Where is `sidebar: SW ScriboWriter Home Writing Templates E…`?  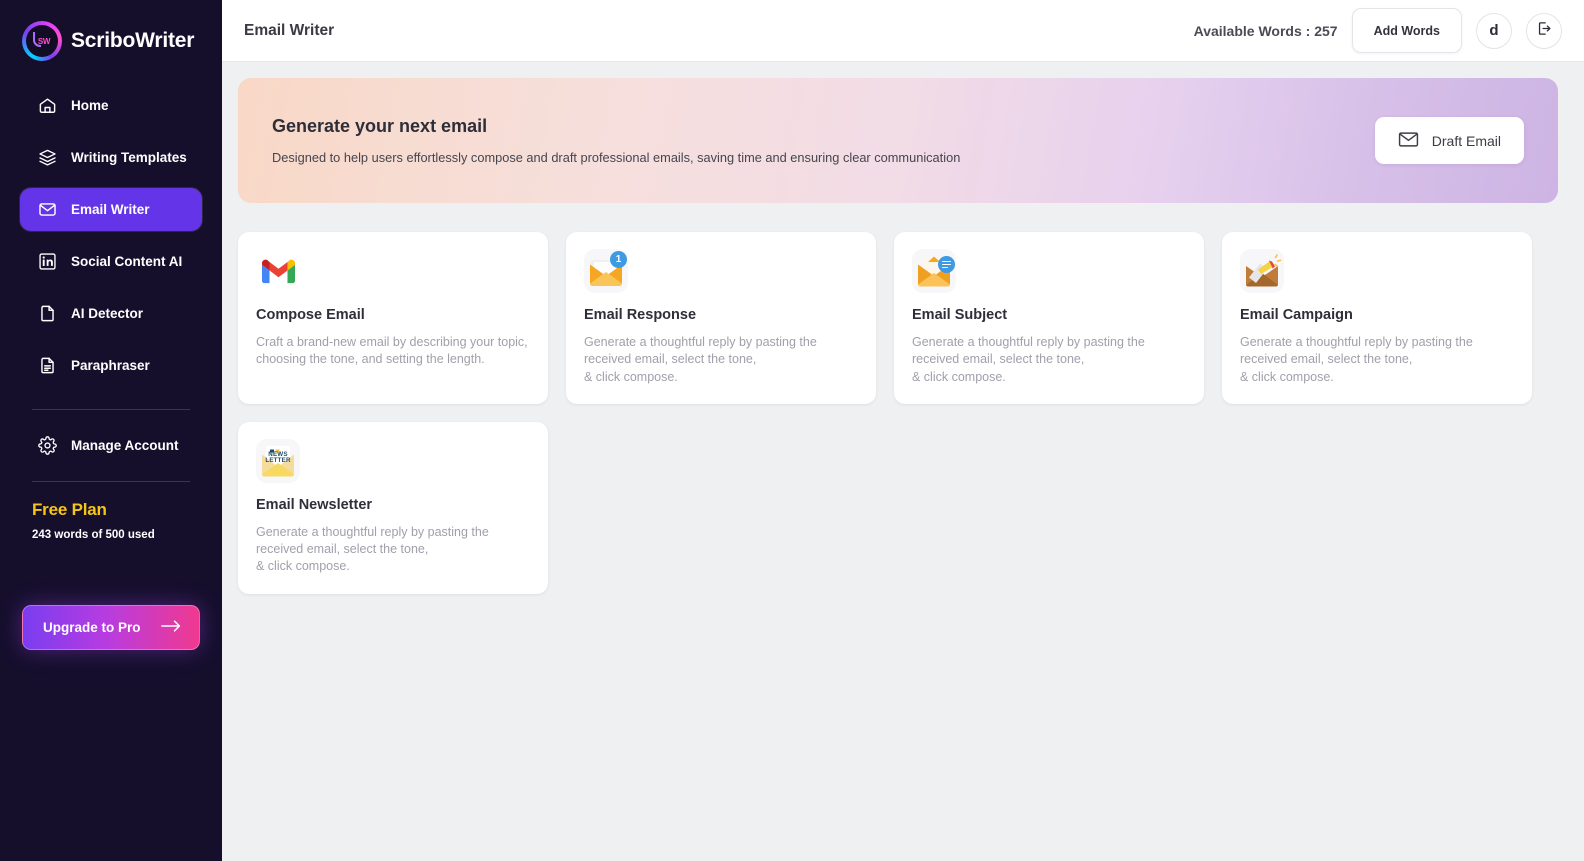 sidebar: SW ScriboWriter Home Writing Templates E… is located at coordinates (111, 430).